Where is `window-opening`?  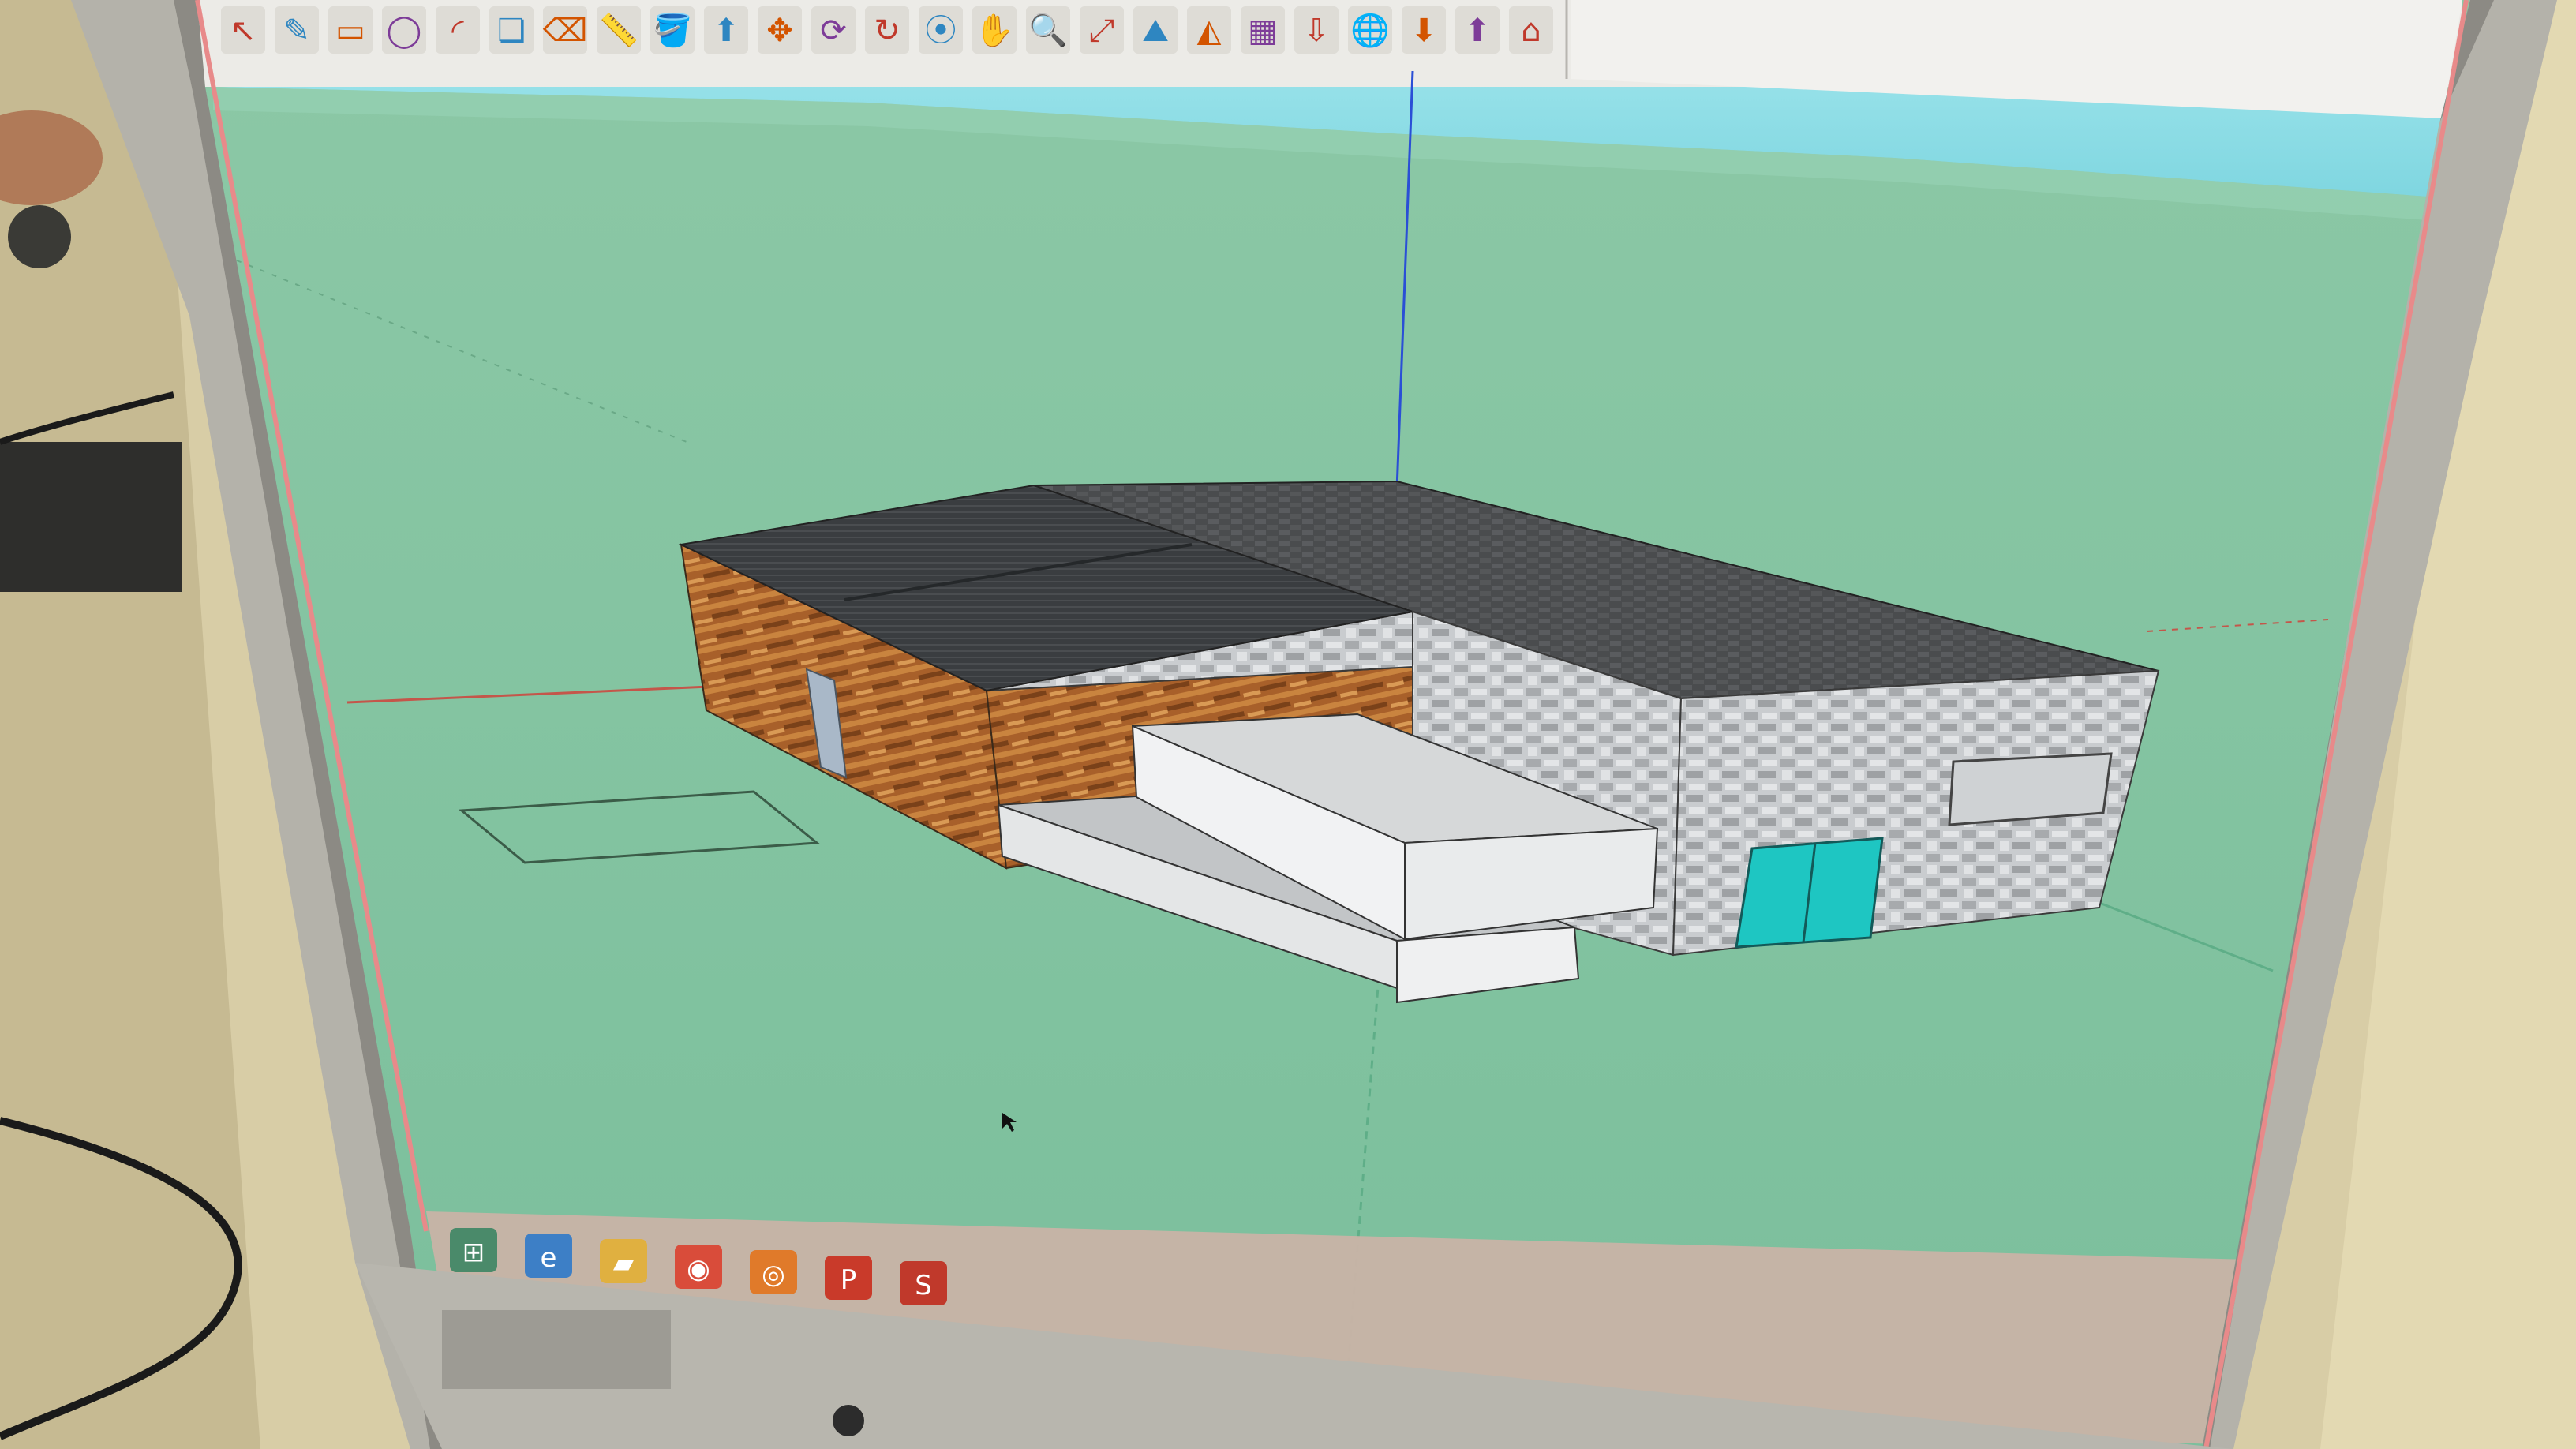
window-opening is located at coordinates (2030, 789).